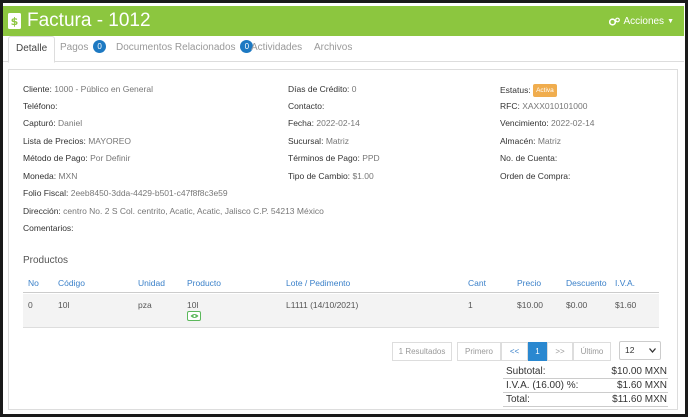 This screenshot has height=417, width=688. What do you see at coordinates (74, 47) in the screenshot?
I see `tab-label: Pagos` at bounding box center [74, 47].